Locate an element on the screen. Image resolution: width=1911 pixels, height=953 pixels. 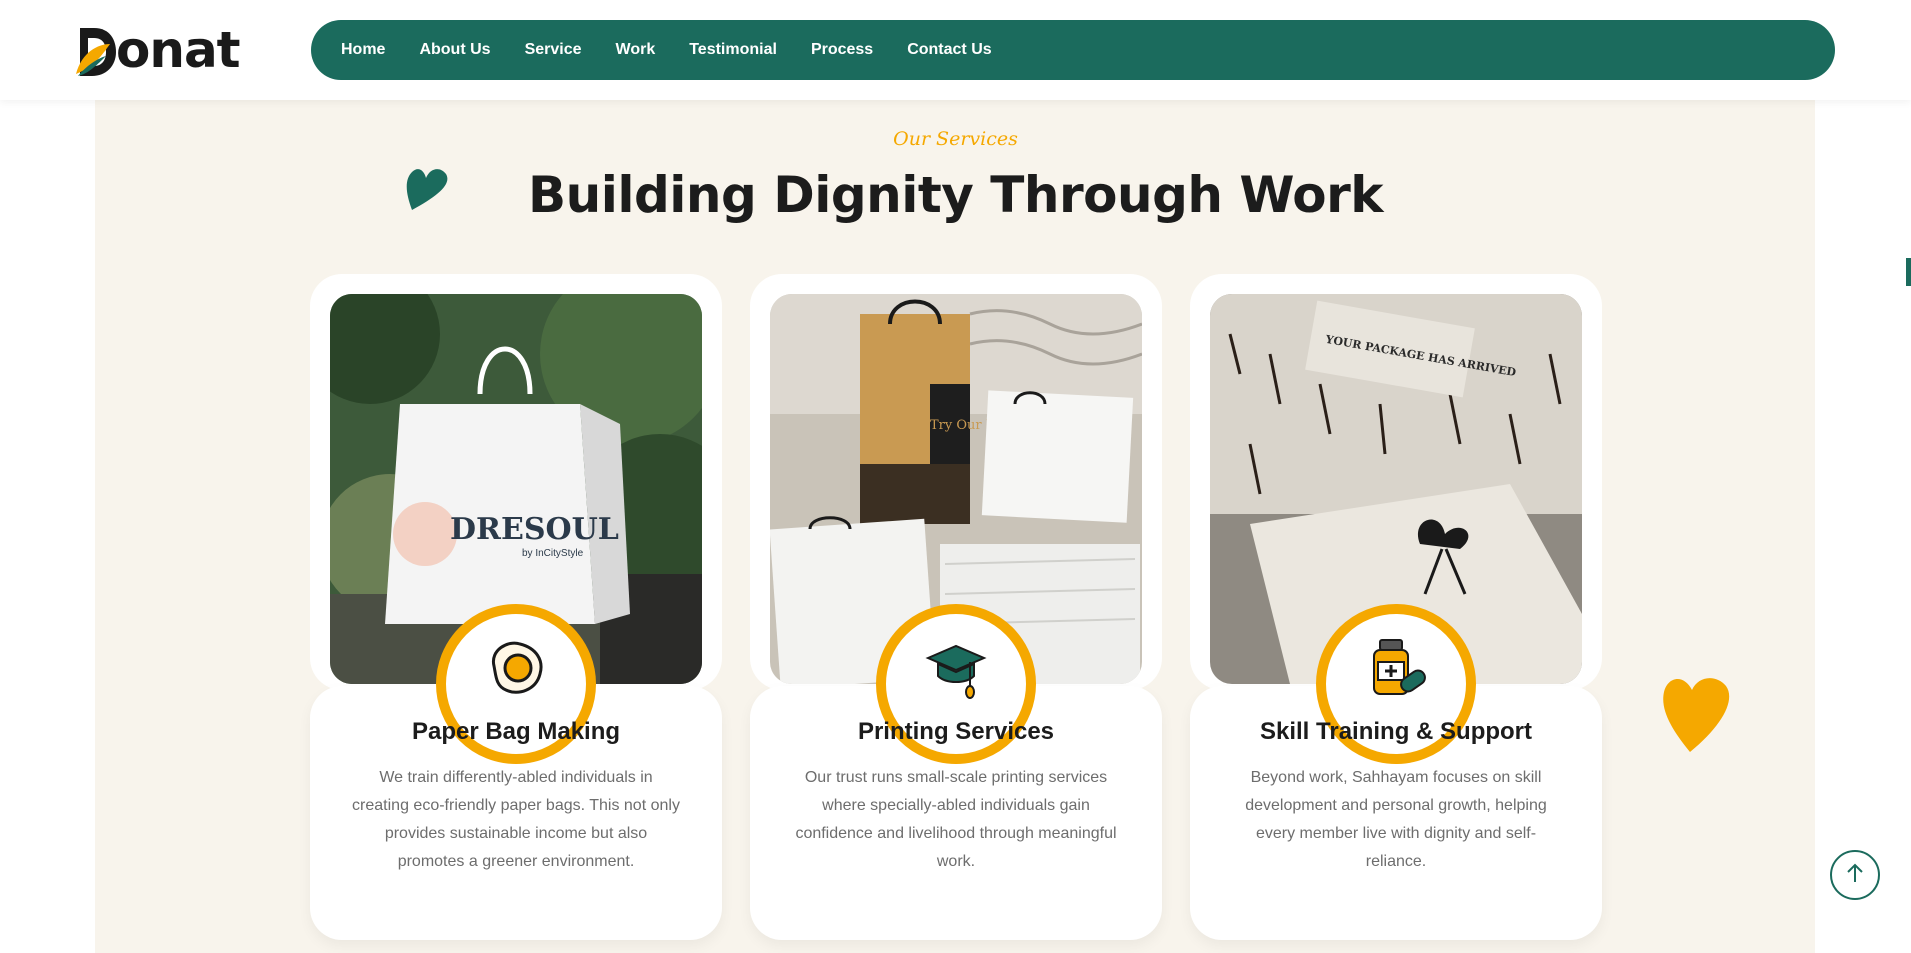
card-title: Printing Services is located at coordinates (956, 731).